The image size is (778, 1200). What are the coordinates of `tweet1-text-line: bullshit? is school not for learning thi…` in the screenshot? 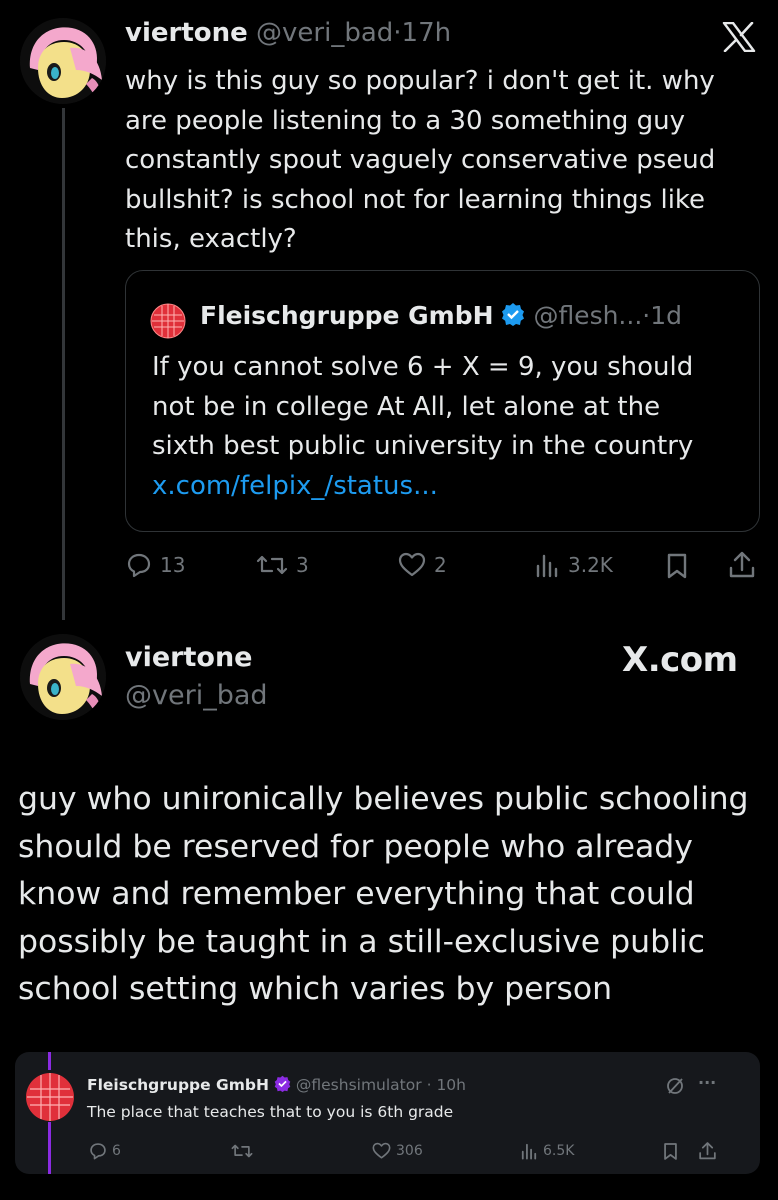 It's located at (415, 199).